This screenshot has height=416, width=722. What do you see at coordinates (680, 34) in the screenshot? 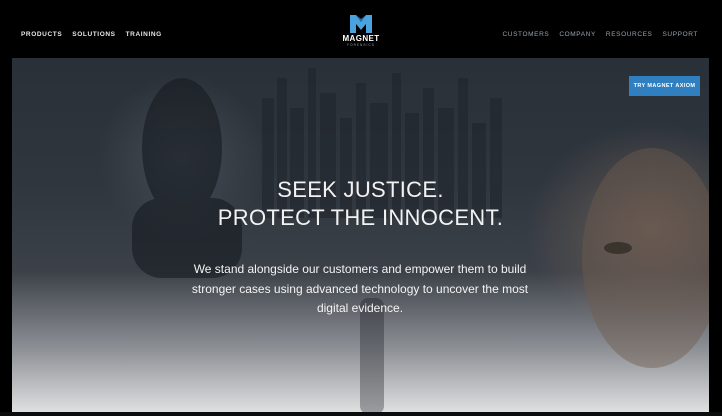
I see `nav-support: SUPPORT` at bounding box center [680, 34].